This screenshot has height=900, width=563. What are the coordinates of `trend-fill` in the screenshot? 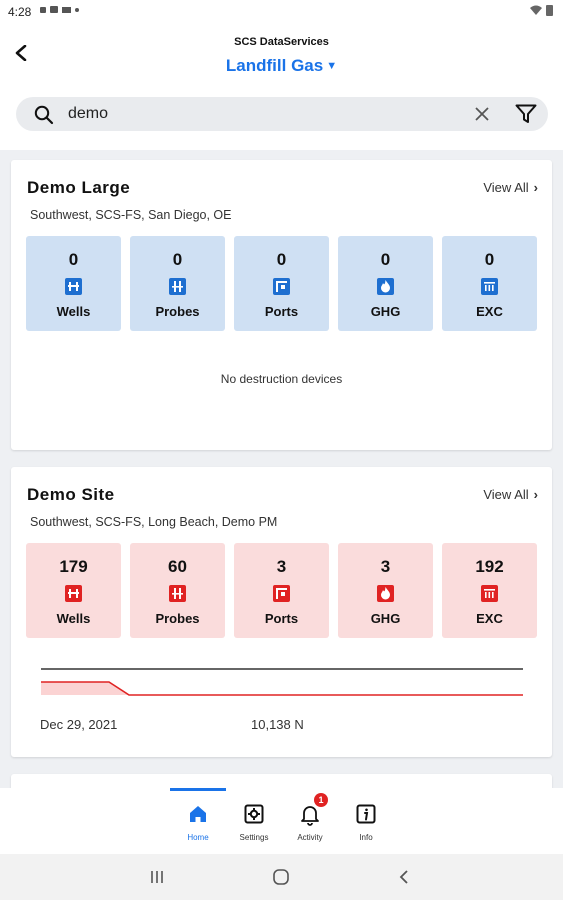 It's located at (85, 688).